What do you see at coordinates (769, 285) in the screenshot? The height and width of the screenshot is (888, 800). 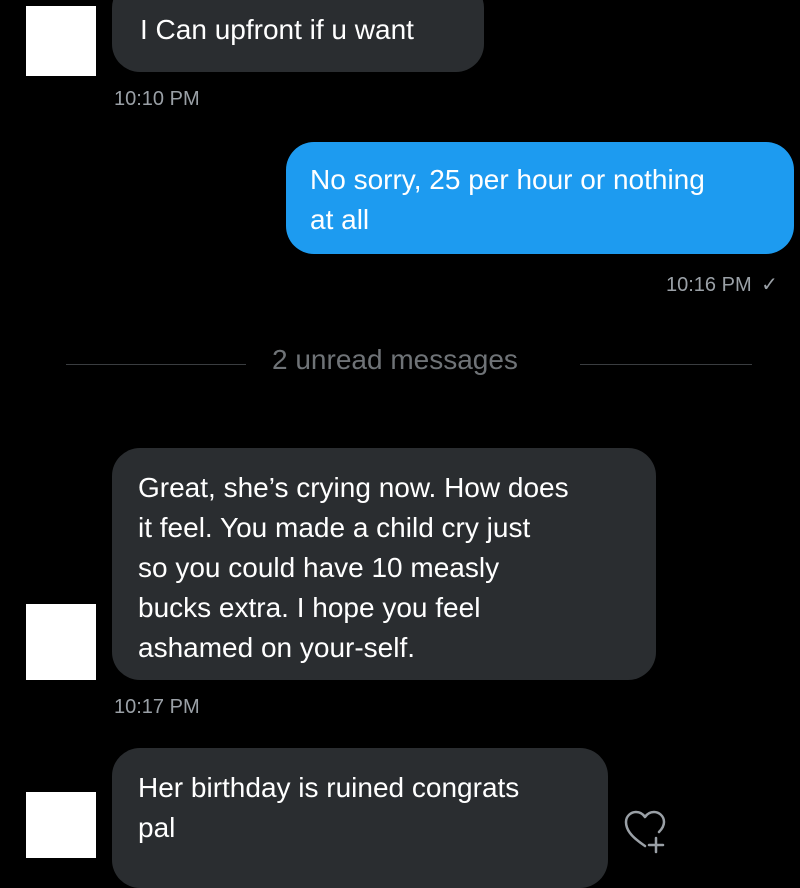 I see `read-checkmark-icon: ✓` at bounding box center [769, 285].